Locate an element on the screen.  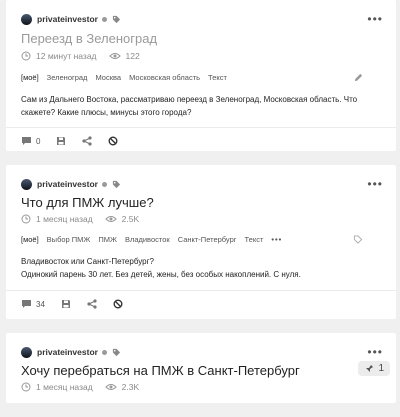
edit-icon is located at coordinates (358, 77).